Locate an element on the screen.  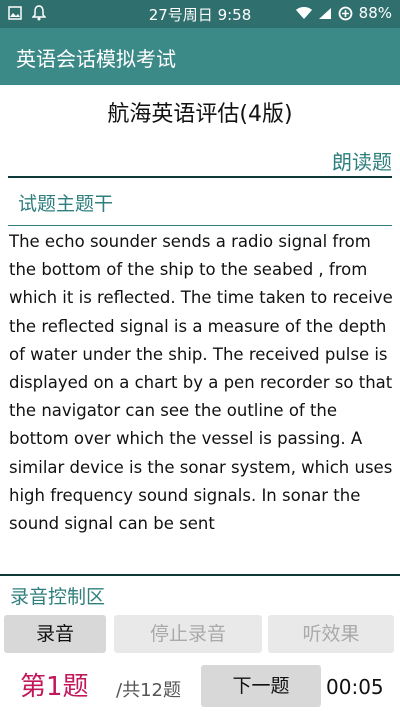
exam-title: 航海英语评估(4版) is located at coordinates (200, 114).